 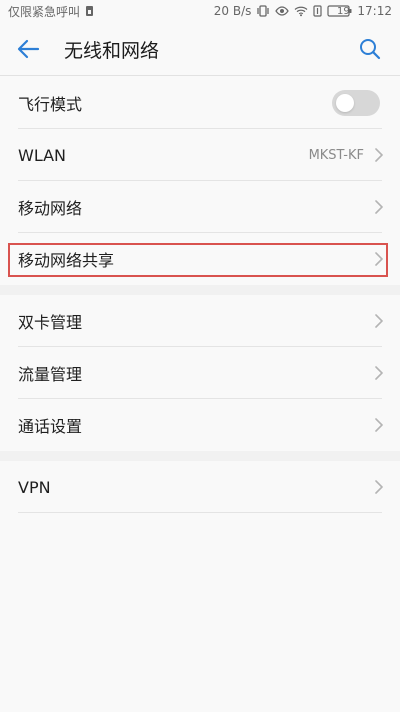 I want to click on call-settings-label: 通话设置, so click(x=50, y=426).